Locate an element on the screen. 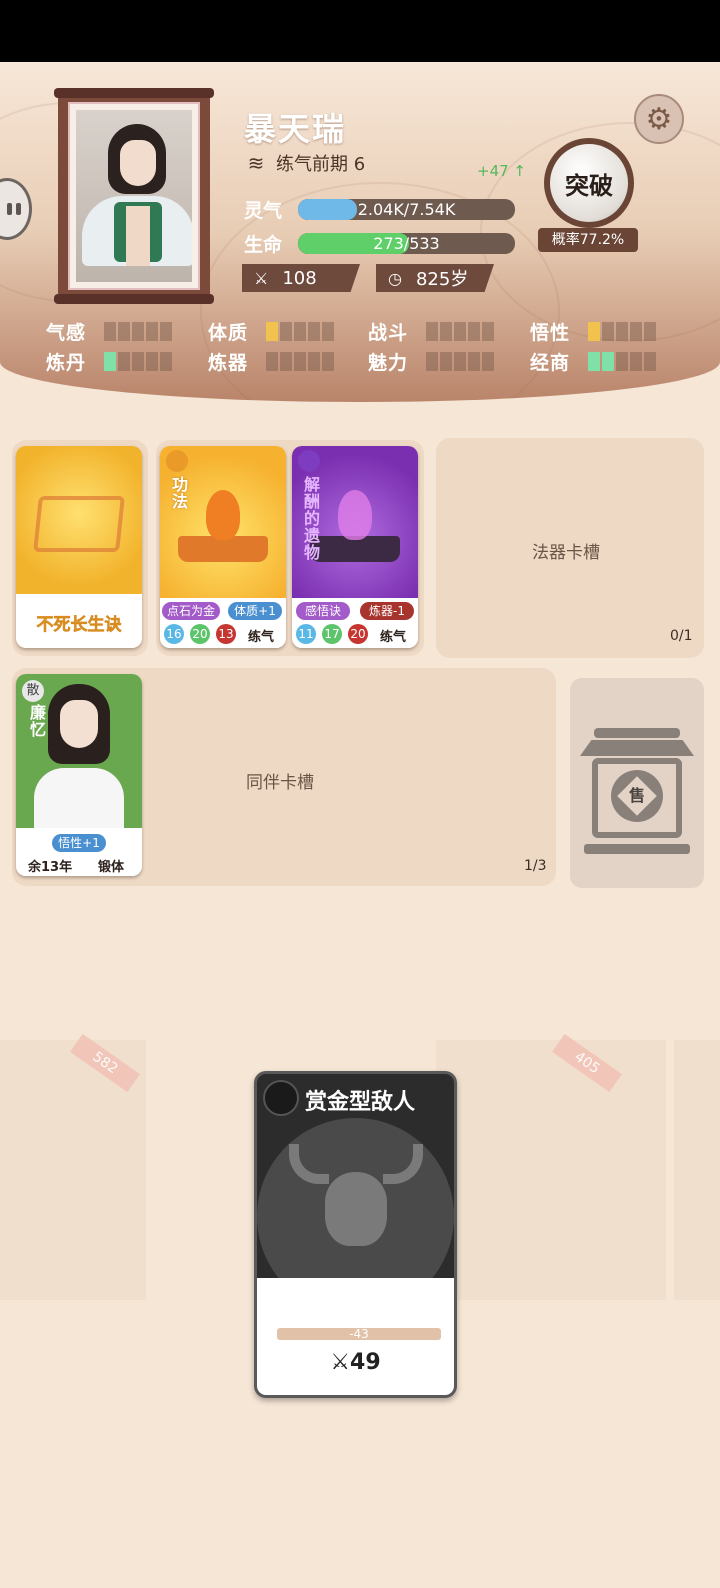 The height and width of the screenshot is (1588, 720). clock-icon: ◷ is located at coordinates (395, 278).